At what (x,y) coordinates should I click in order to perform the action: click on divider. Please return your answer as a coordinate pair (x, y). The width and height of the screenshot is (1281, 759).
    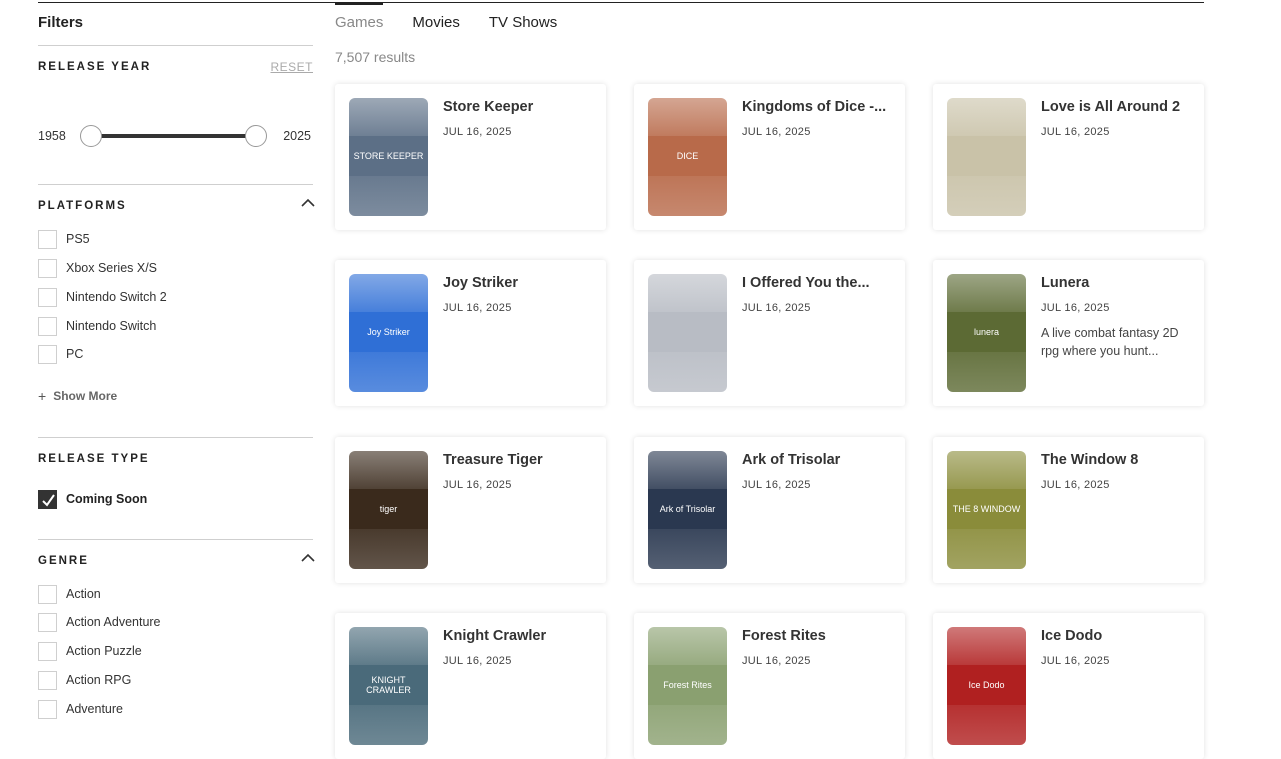
    Looking at the image, I should click on (175, 539).